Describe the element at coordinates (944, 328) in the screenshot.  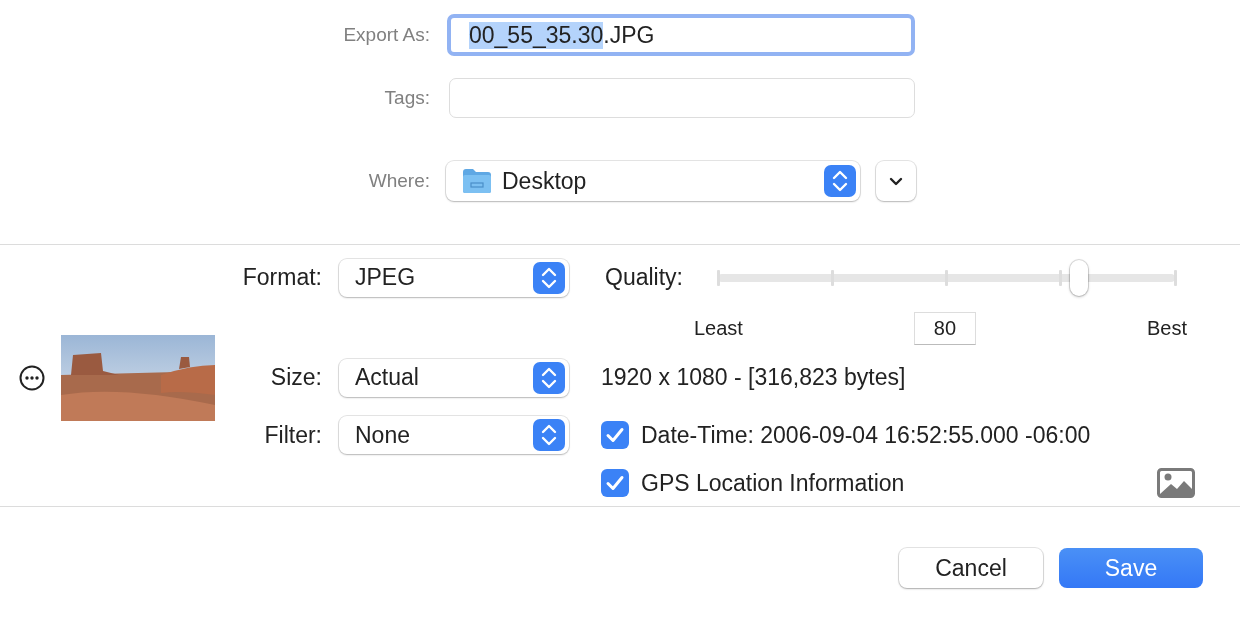
I see `quality-value-field: 80` at that location.